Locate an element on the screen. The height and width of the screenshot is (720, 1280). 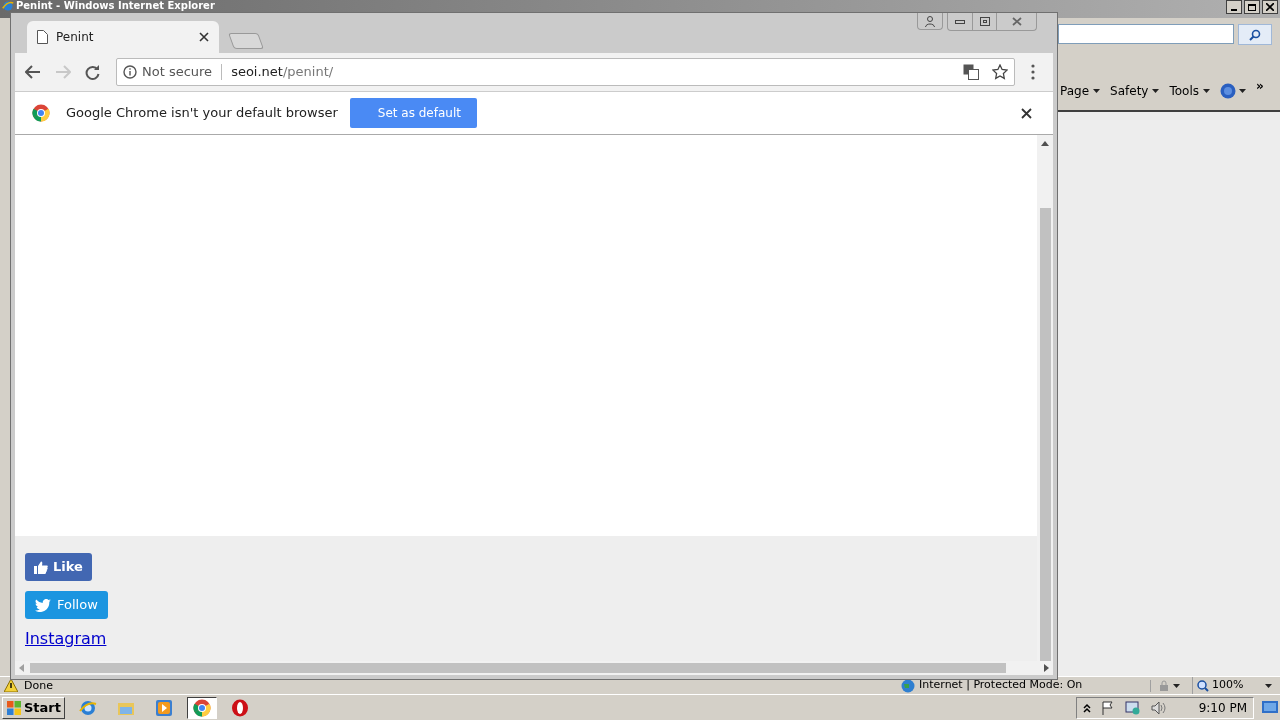
security-label: Not secure is located at coordinates (177, 72).